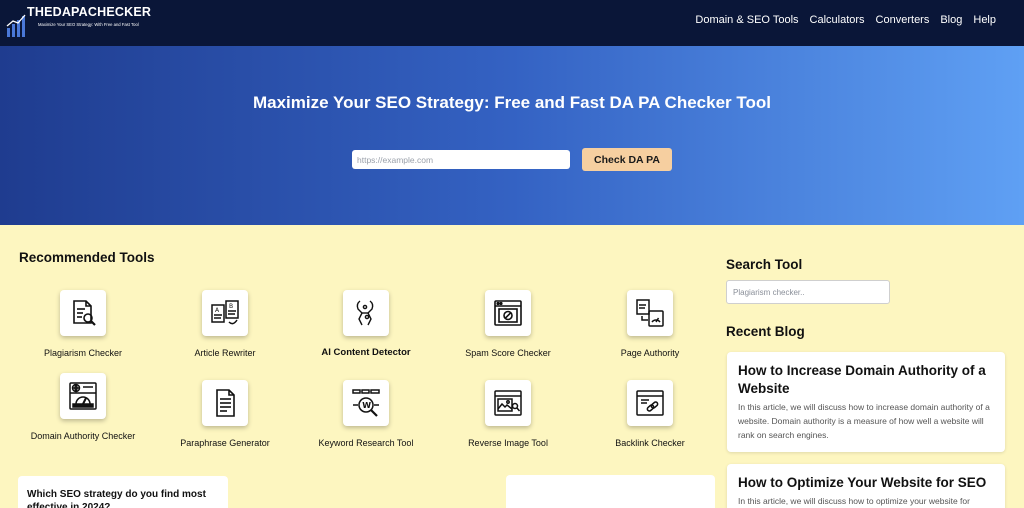  I want to click on blog-title: How to Optimize Your Website for SEO, so click(866, 483).